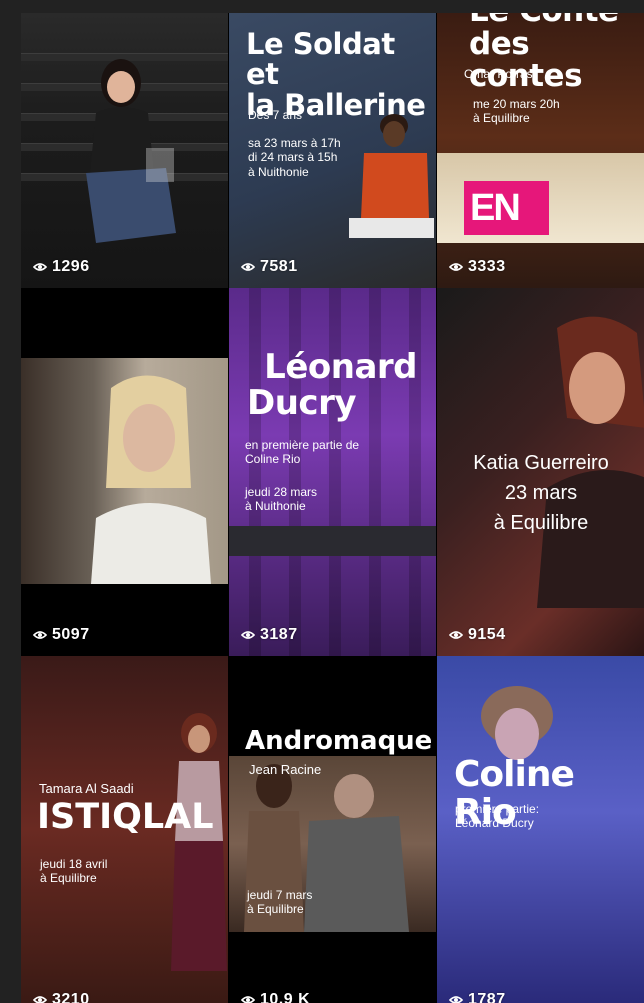  Describe the element at coordinates (391, 176) in the screenshot. I see `performer-image` at that location.